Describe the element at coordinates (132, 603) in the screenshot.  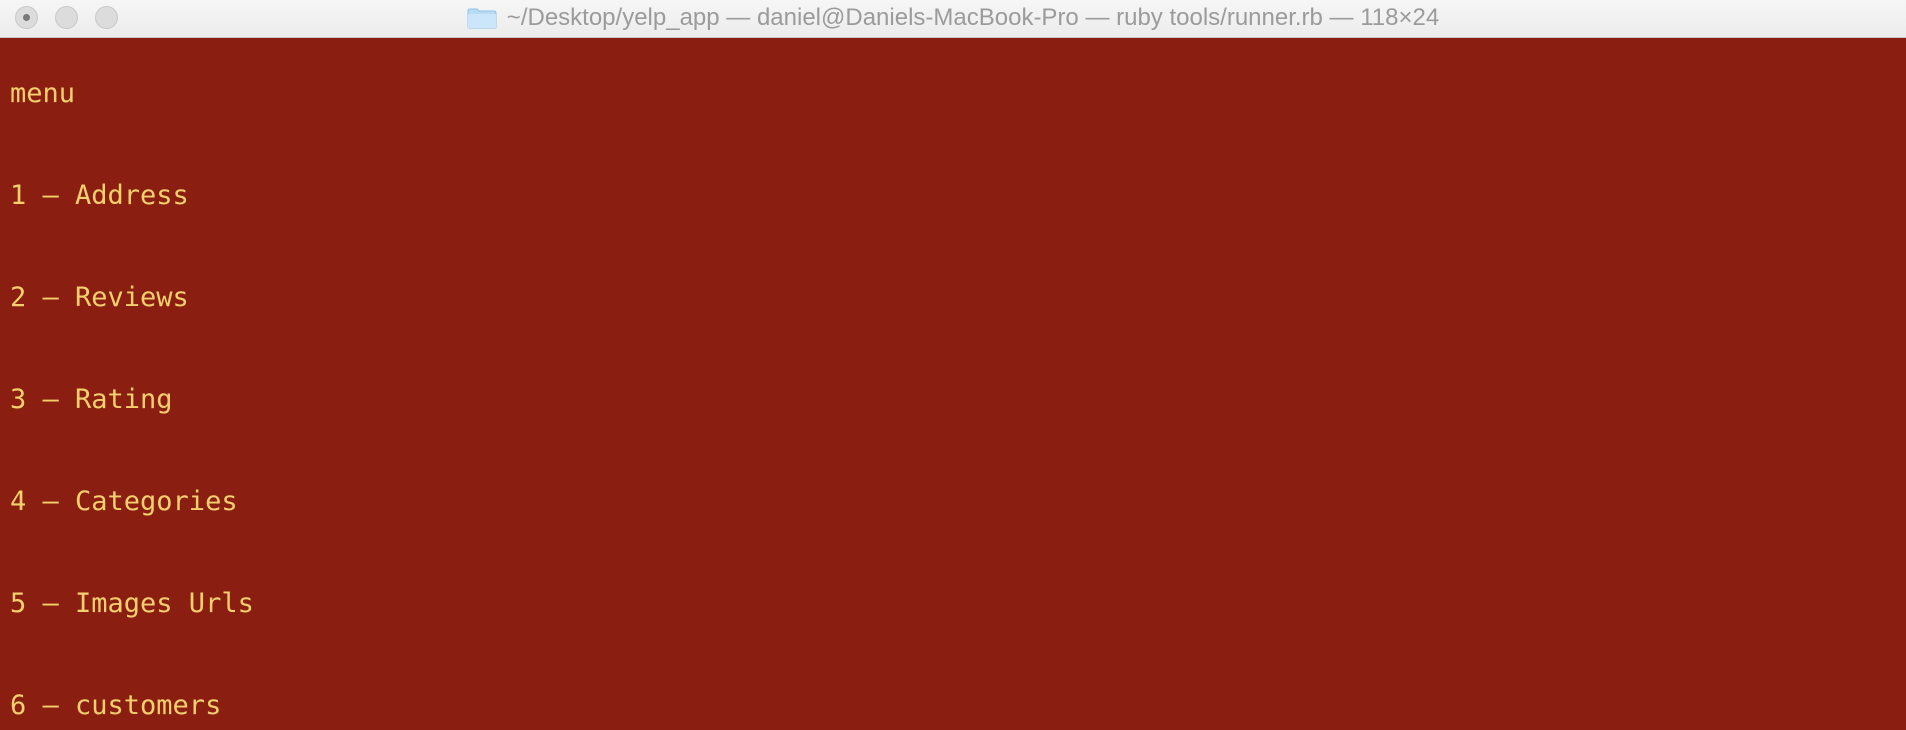
I see `menu-option-images-urls: 5 – Images Urls` at that location.